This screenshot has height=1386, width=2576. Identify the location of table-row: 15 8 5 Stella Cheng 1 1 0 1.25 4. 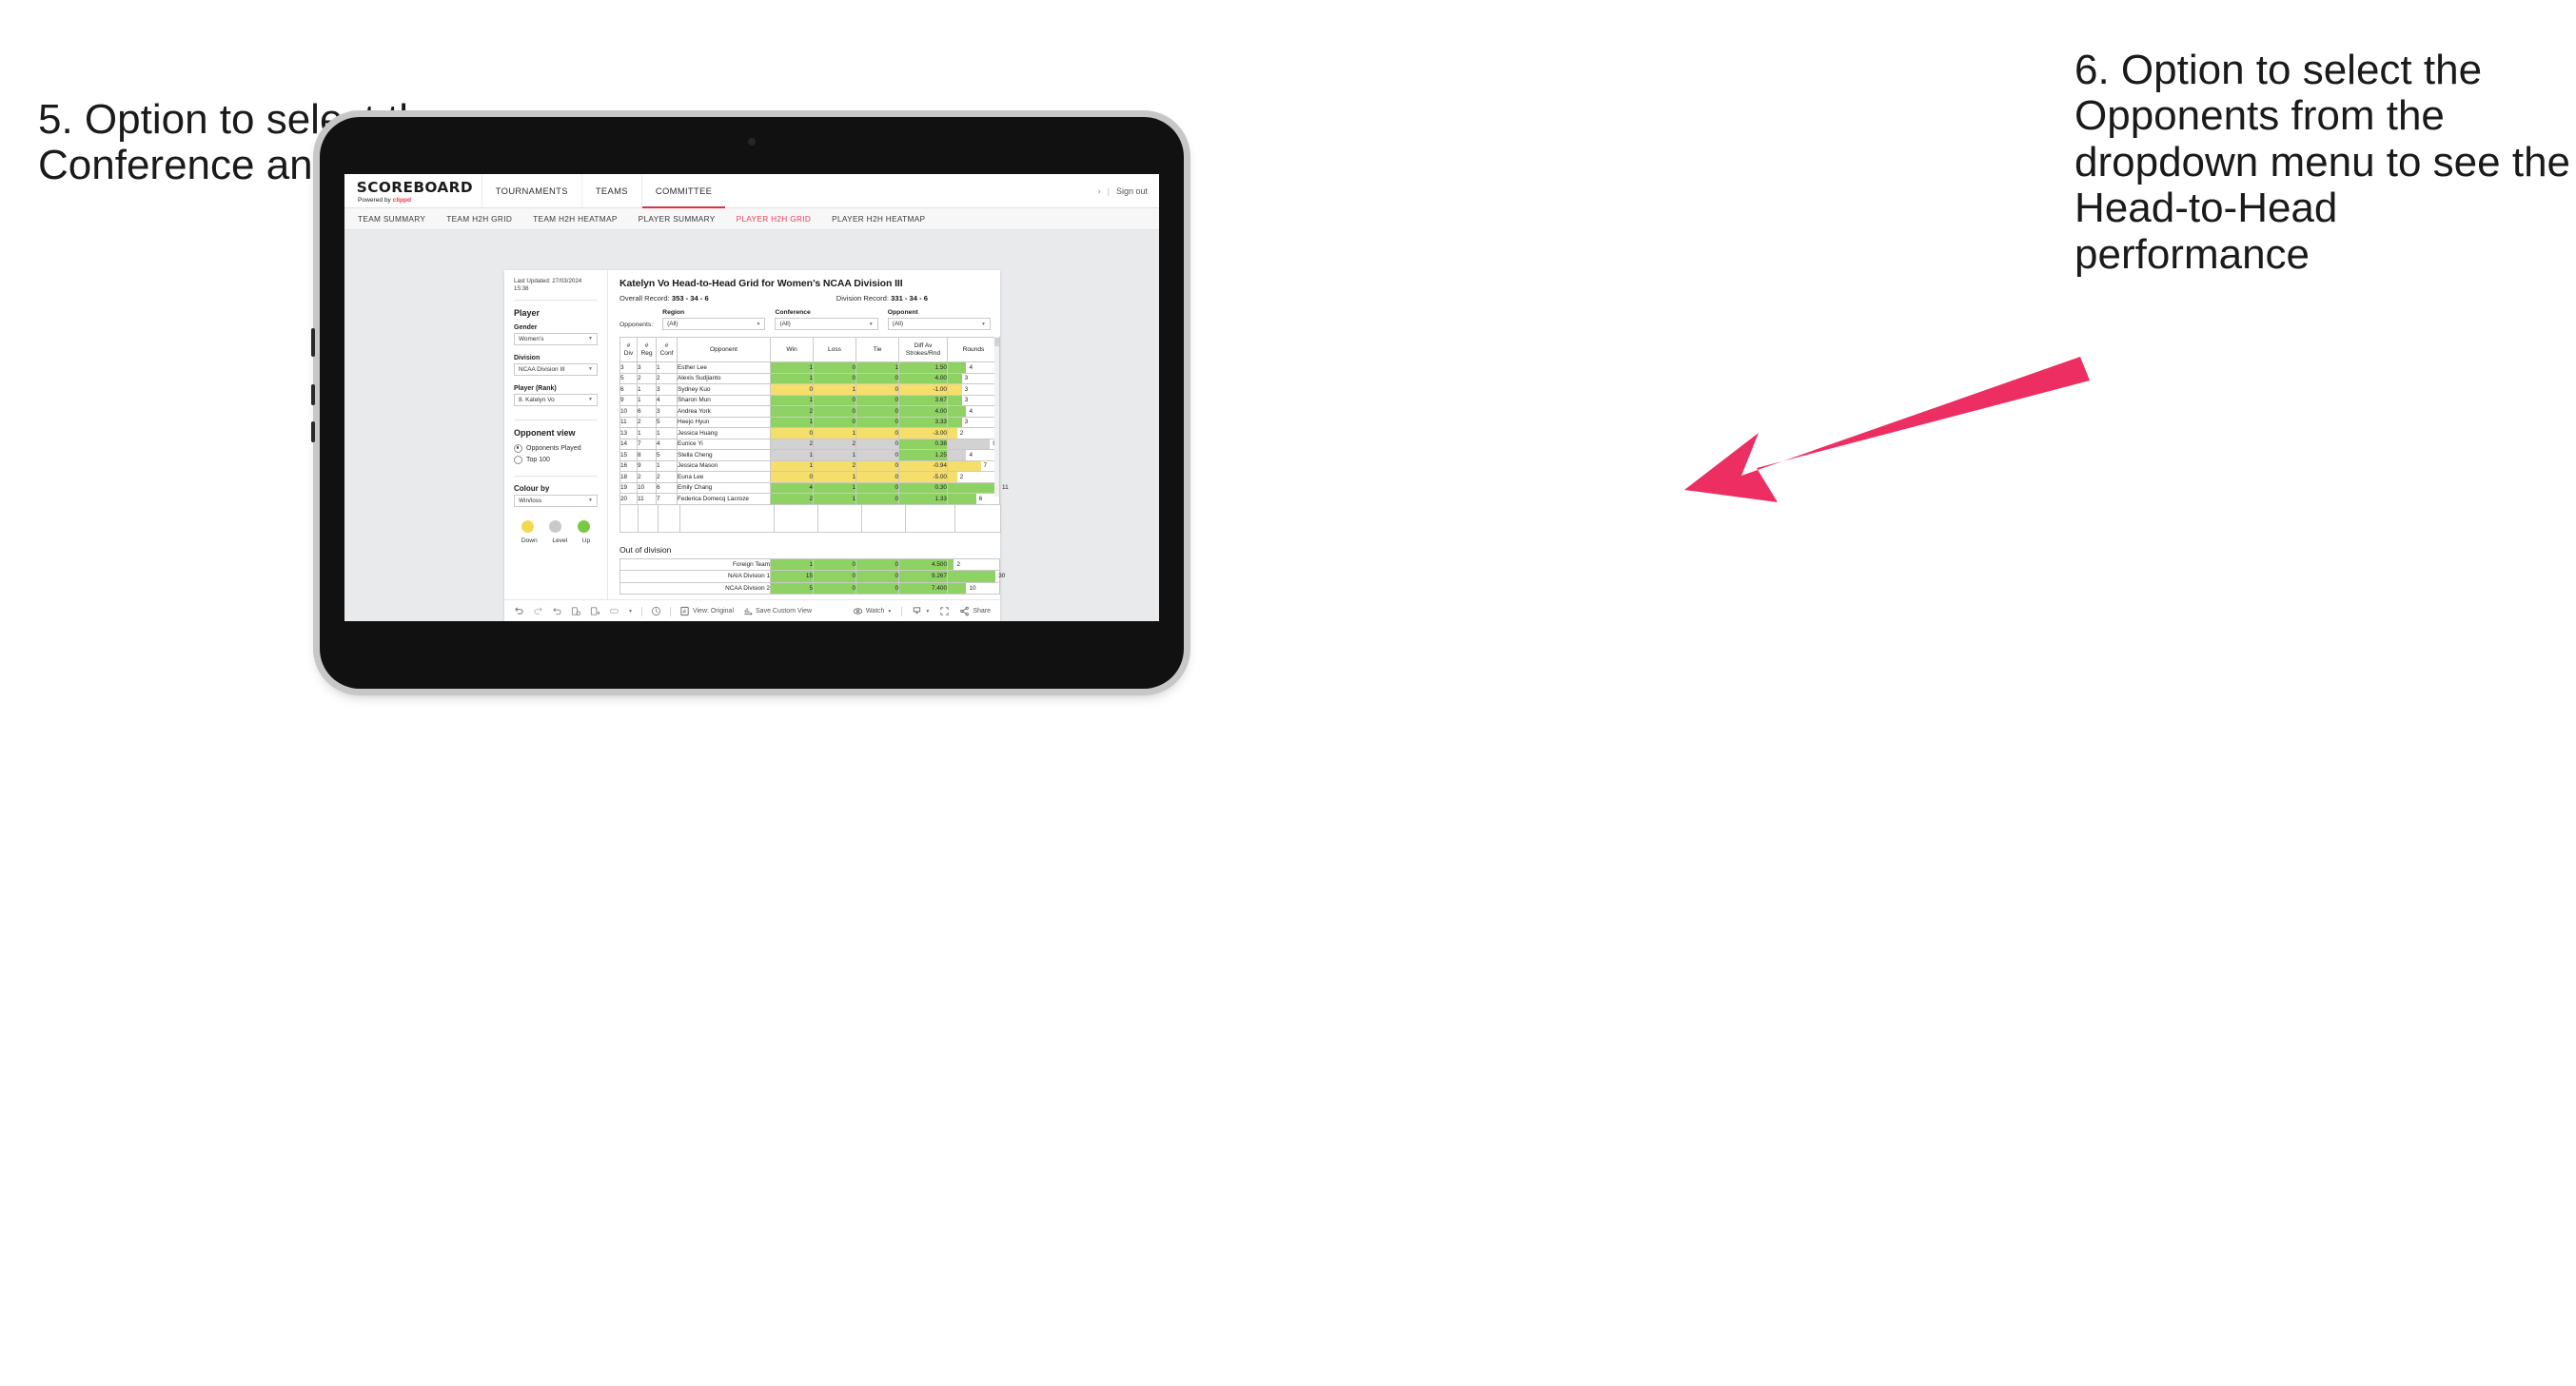
(809, 455).